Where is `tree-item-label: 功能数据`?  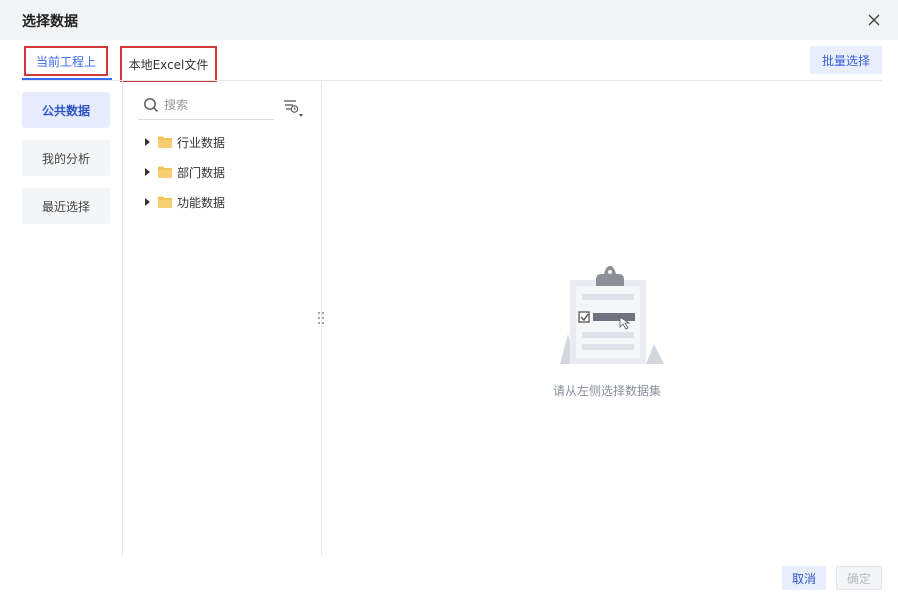
tree-item-label: 功能数据 is located at coordinates (201, 202).